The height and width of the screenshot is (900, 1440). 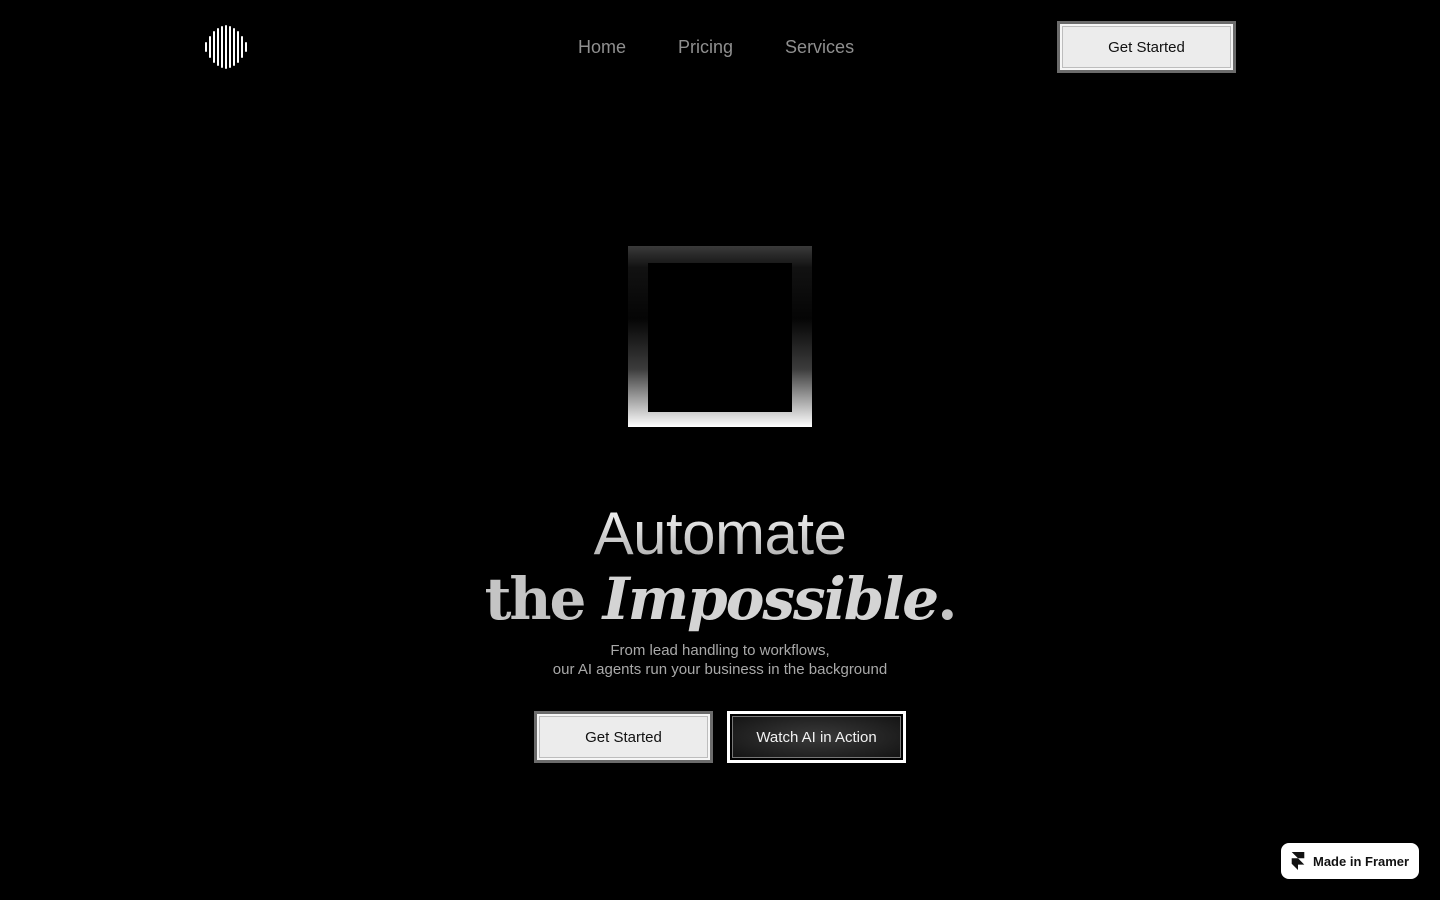 I want to click on headline-automate: Automate, so click(x=720, y=534).